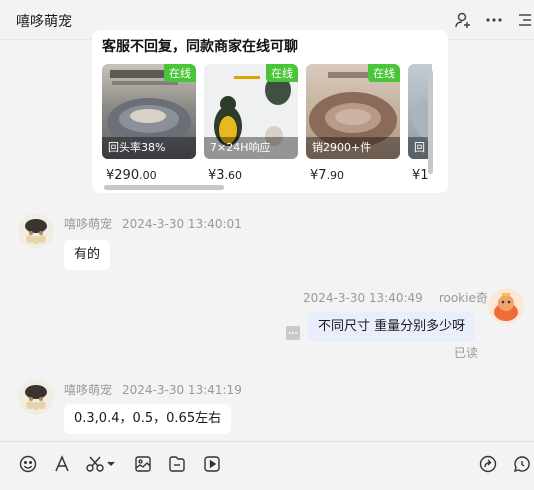 The image size is (534, 490). What do you see at coordinates (182, 390) in the screenshot?
I see `message-time: 2024-3-30 13:41:19` at bounding box center [182, 390].